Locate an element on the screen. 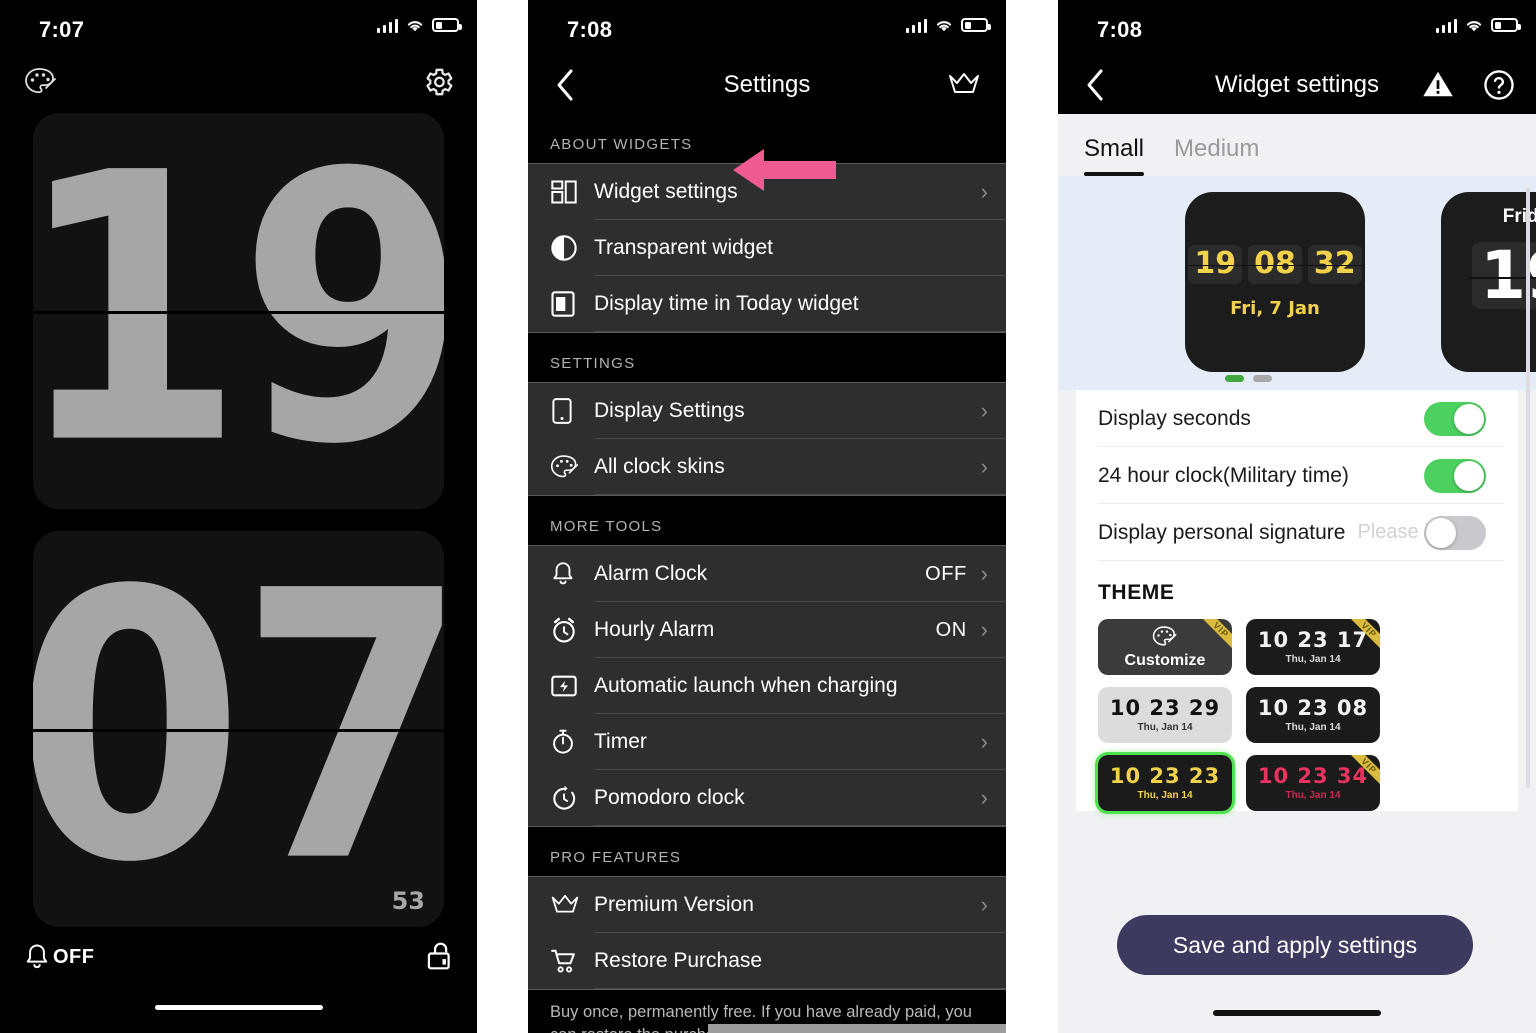  alarm-clock-row: Alarm Clock OFF › is located at coordinates (767, 574).